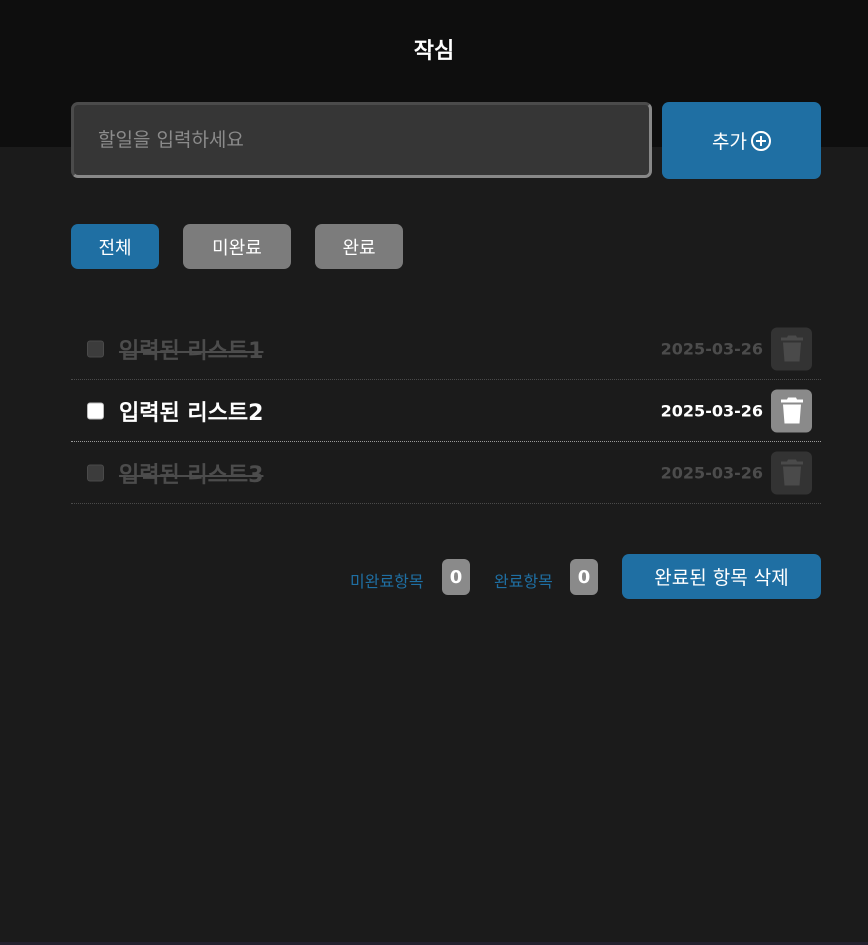 The height and width of the screenshot is (945, 868). I want to click on page-title: 작심, so click(434, 51).